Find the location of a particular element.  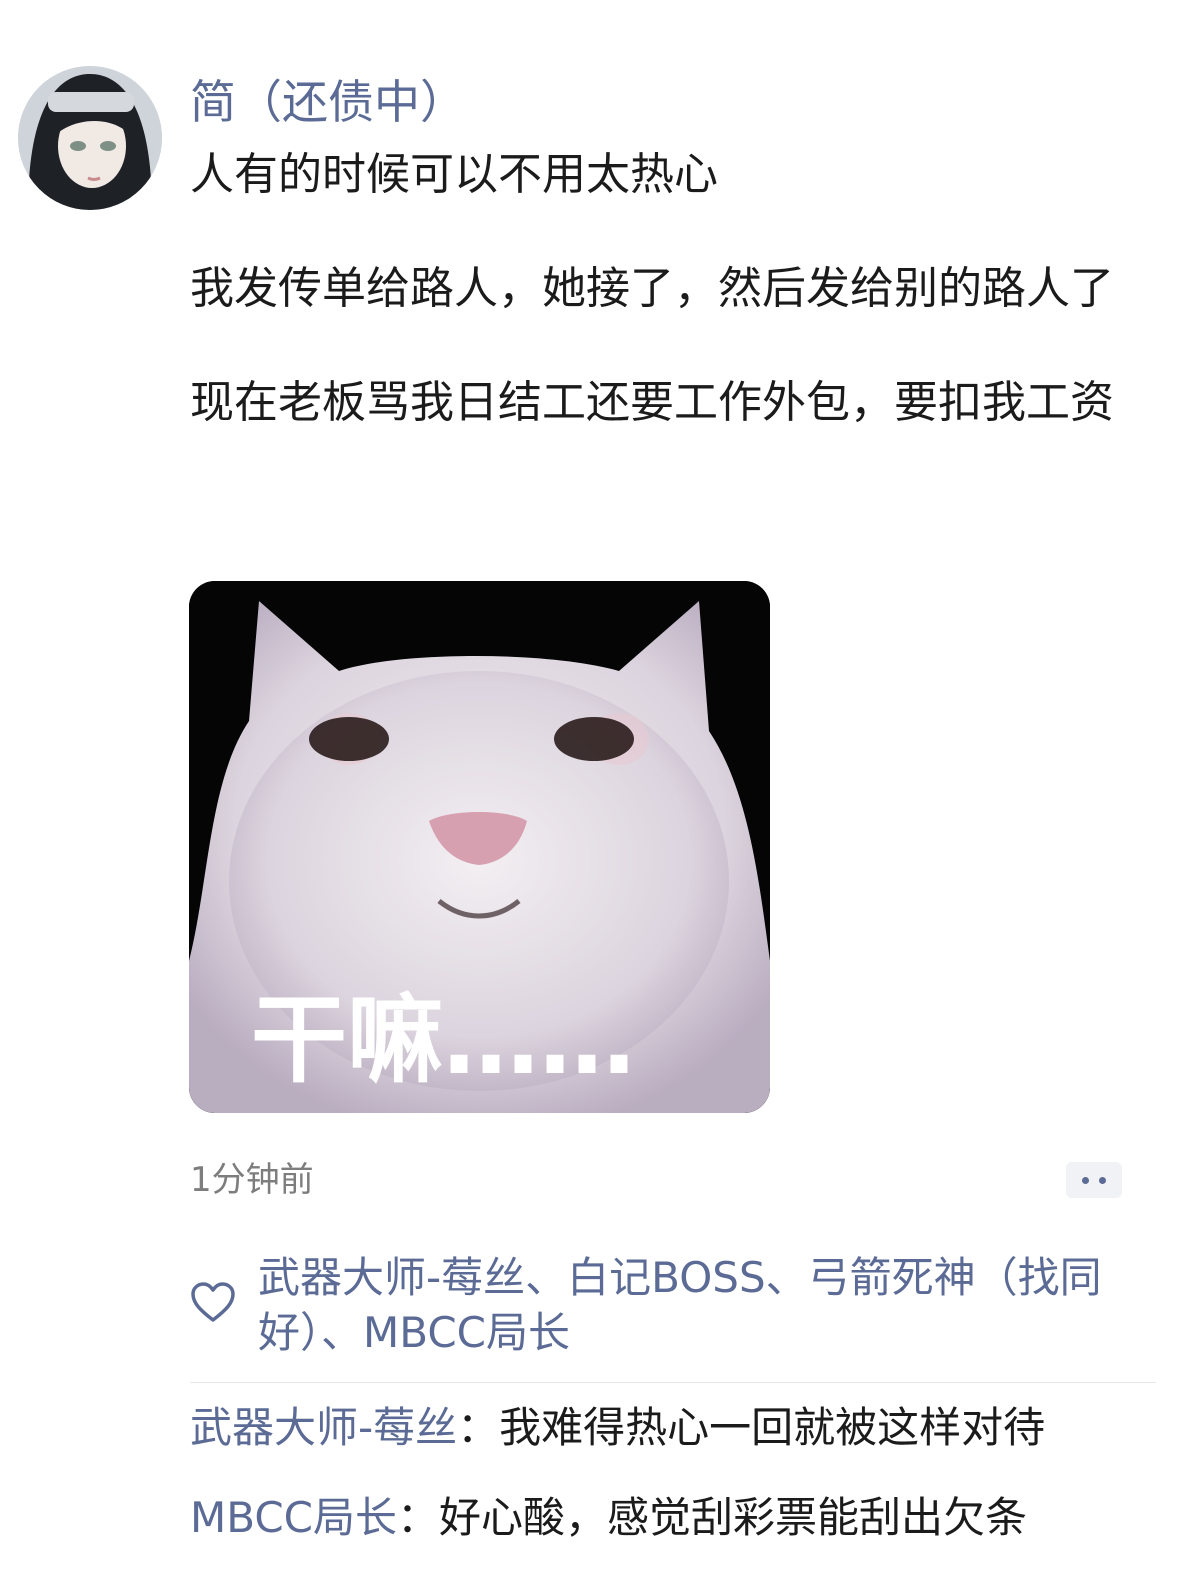

post-timestamp: 1分钟前 is located at coordinates (252, 1180).